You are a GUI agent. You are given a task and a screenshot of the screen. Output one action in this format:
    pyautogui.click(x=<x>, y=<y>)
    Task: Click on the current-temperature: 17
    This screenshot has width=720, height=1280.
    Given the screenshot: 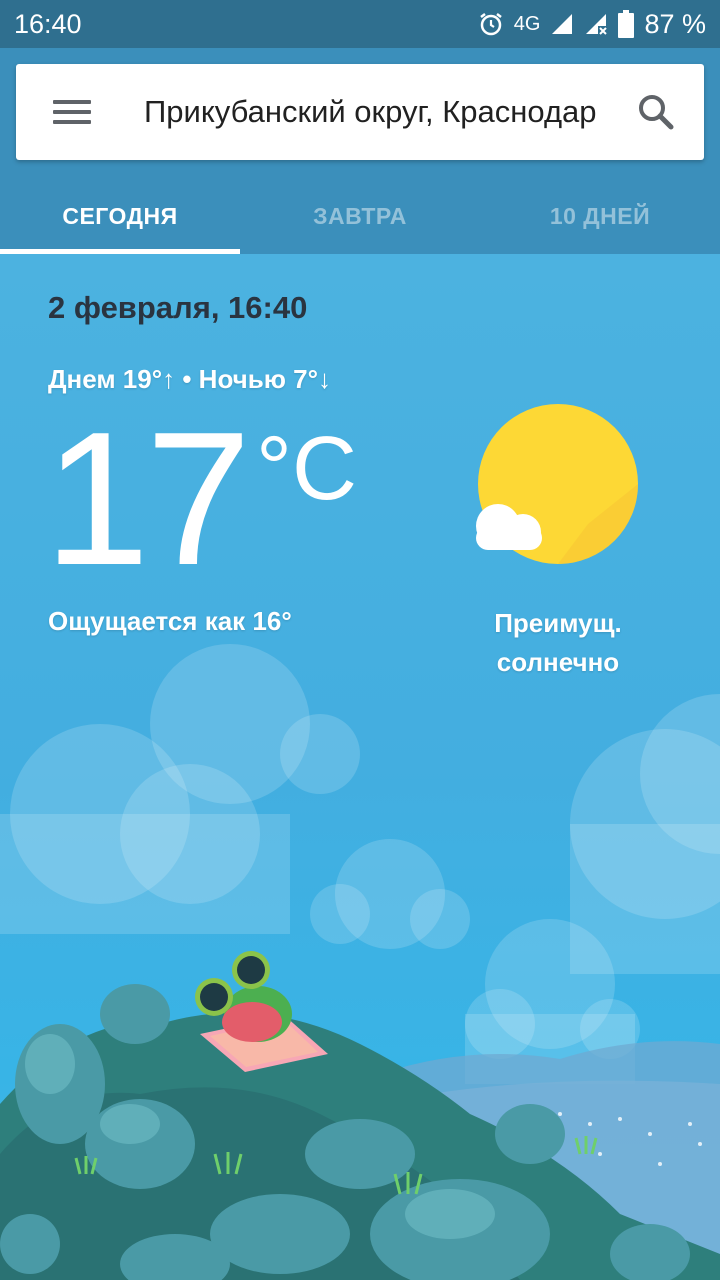 What is the action you would take?
    pyautogui.click(x=147, y=499)
    